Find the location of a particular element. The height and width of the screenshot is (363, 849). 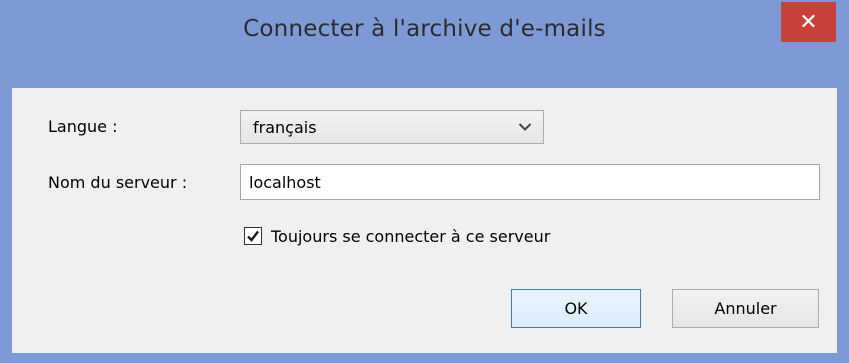

language-label: Langue : is located at coordinates (83, 126).